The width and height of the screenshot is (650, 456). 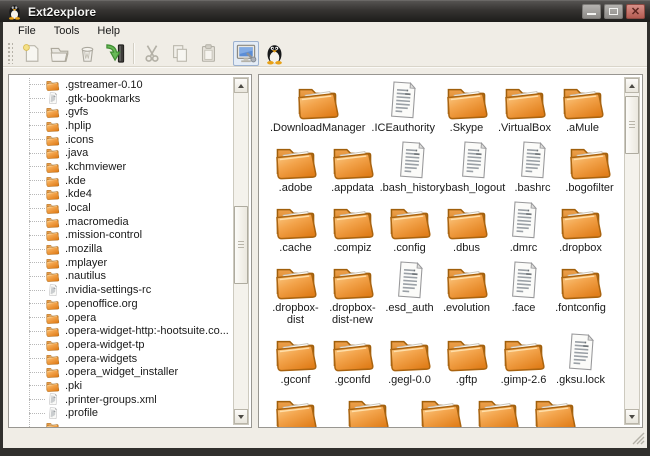 What do you see at coordinates (473, 167) in the screenshot?
I see `icon-grid-item: .bash_logout` at bounding box center [473, 167].